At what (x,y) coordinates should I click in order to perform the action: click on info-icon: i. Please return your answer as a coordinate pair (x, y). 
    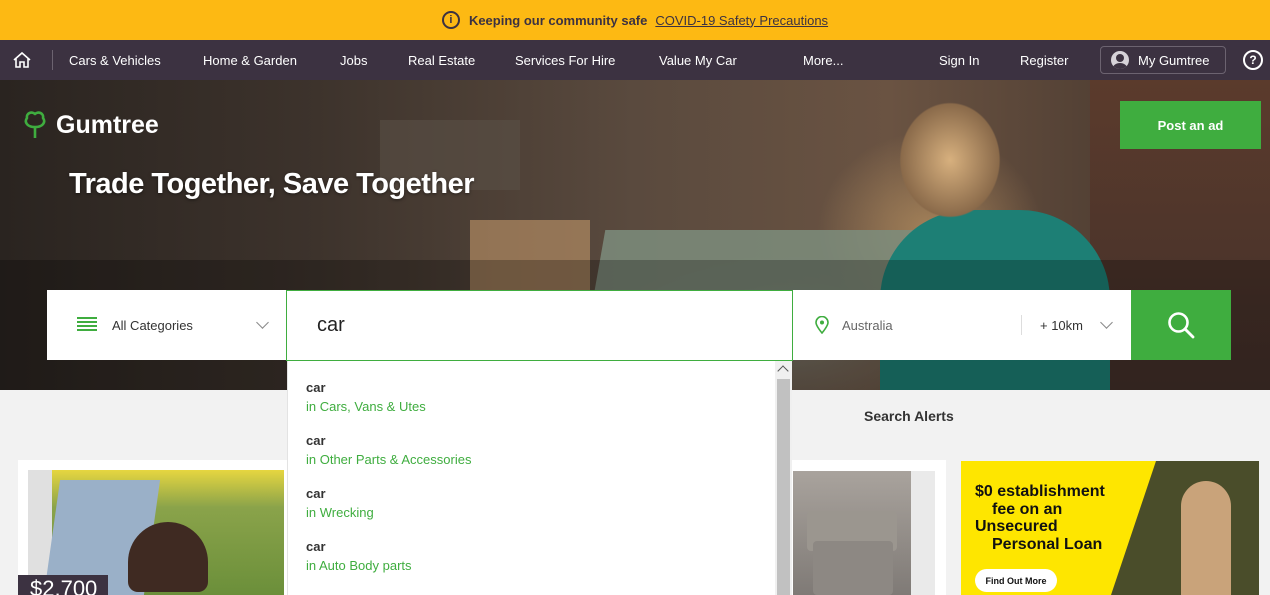
    Looking at the image, I should click on (450, 20).